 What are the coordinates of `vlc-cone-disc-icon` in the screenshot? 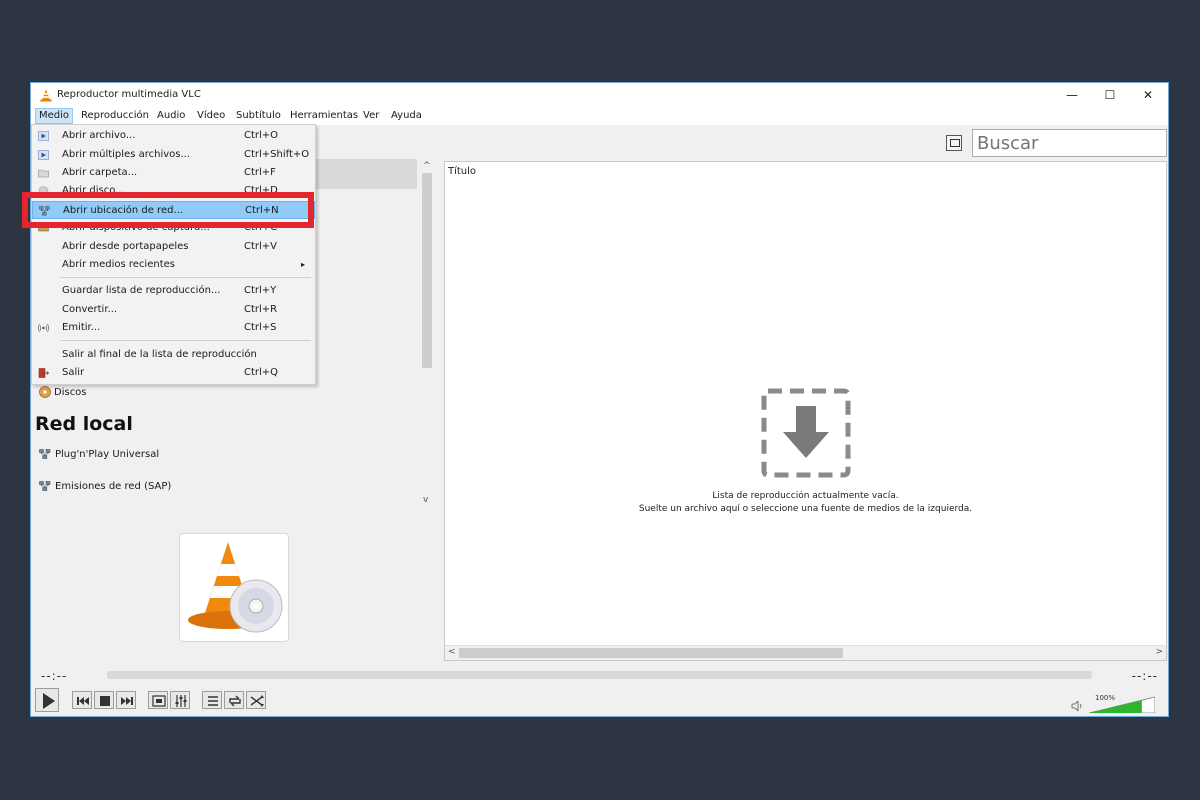 It's located at (235, 587).